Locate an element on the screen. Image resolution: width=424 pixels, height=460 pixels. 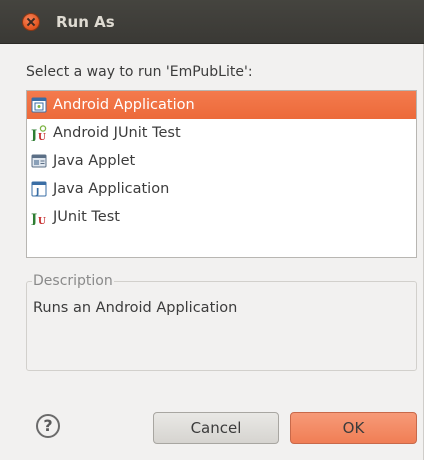
java-applet-icon is located at coordinates (39, 161).